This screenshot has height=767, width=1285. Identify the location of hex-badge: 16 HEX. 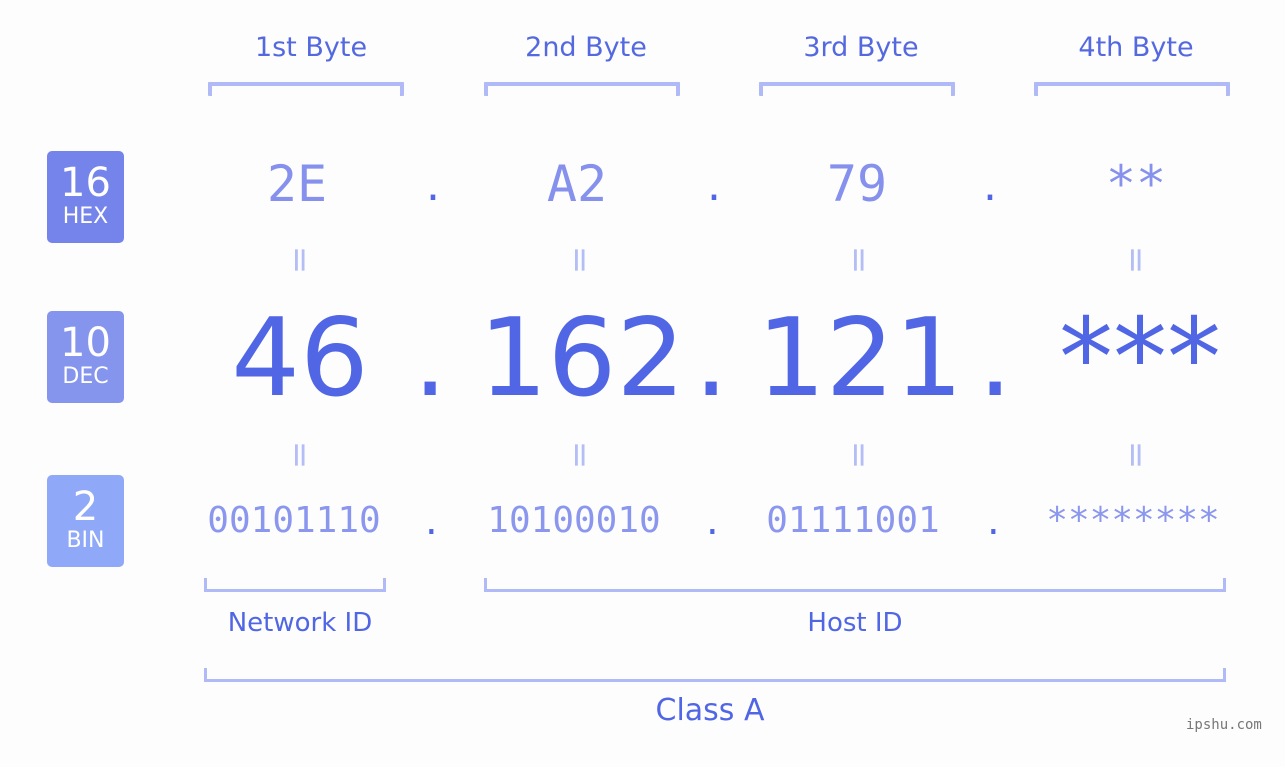
(85, 197).